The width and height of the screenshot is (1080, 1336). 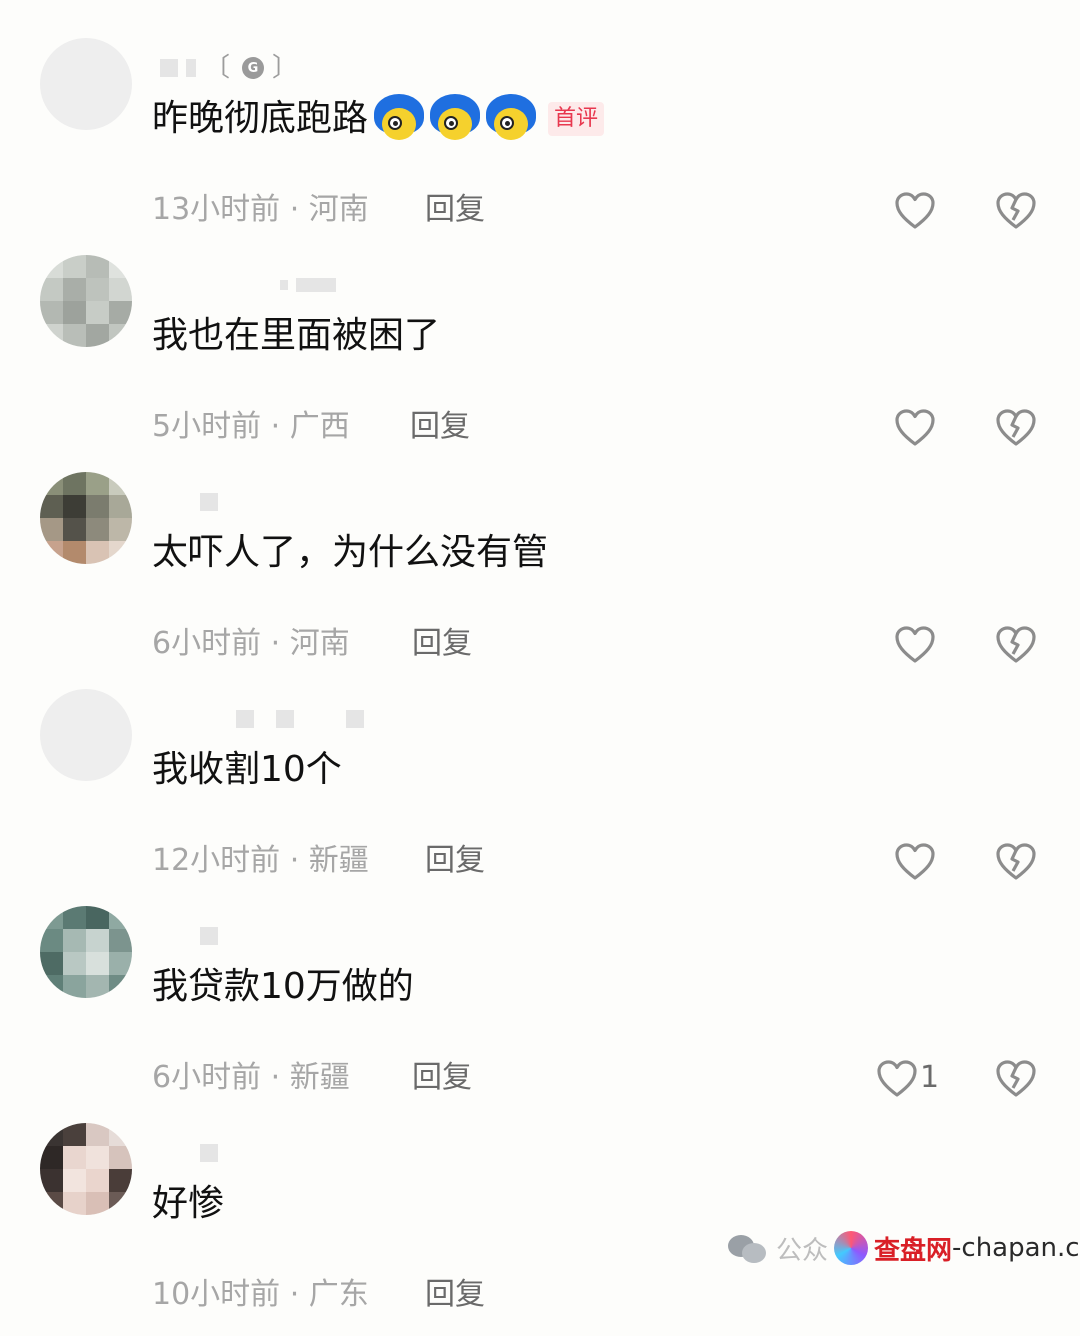 What do you see at coordinates (913, 1250) in the screenshot?
I see `watermark-site-name: 查盘网` at bounding box center [913, 1250].